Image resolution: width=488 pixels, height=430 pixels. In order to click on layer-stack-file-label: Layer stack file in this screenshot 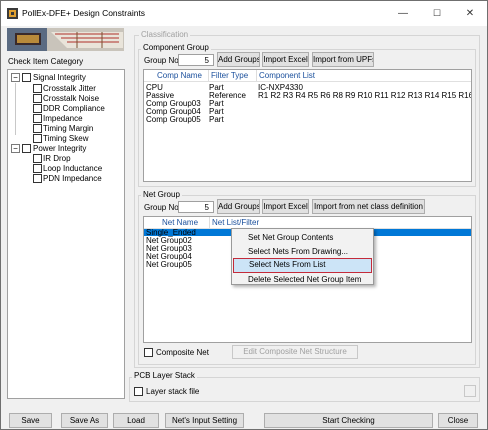, I will do `click(173, 391)`.